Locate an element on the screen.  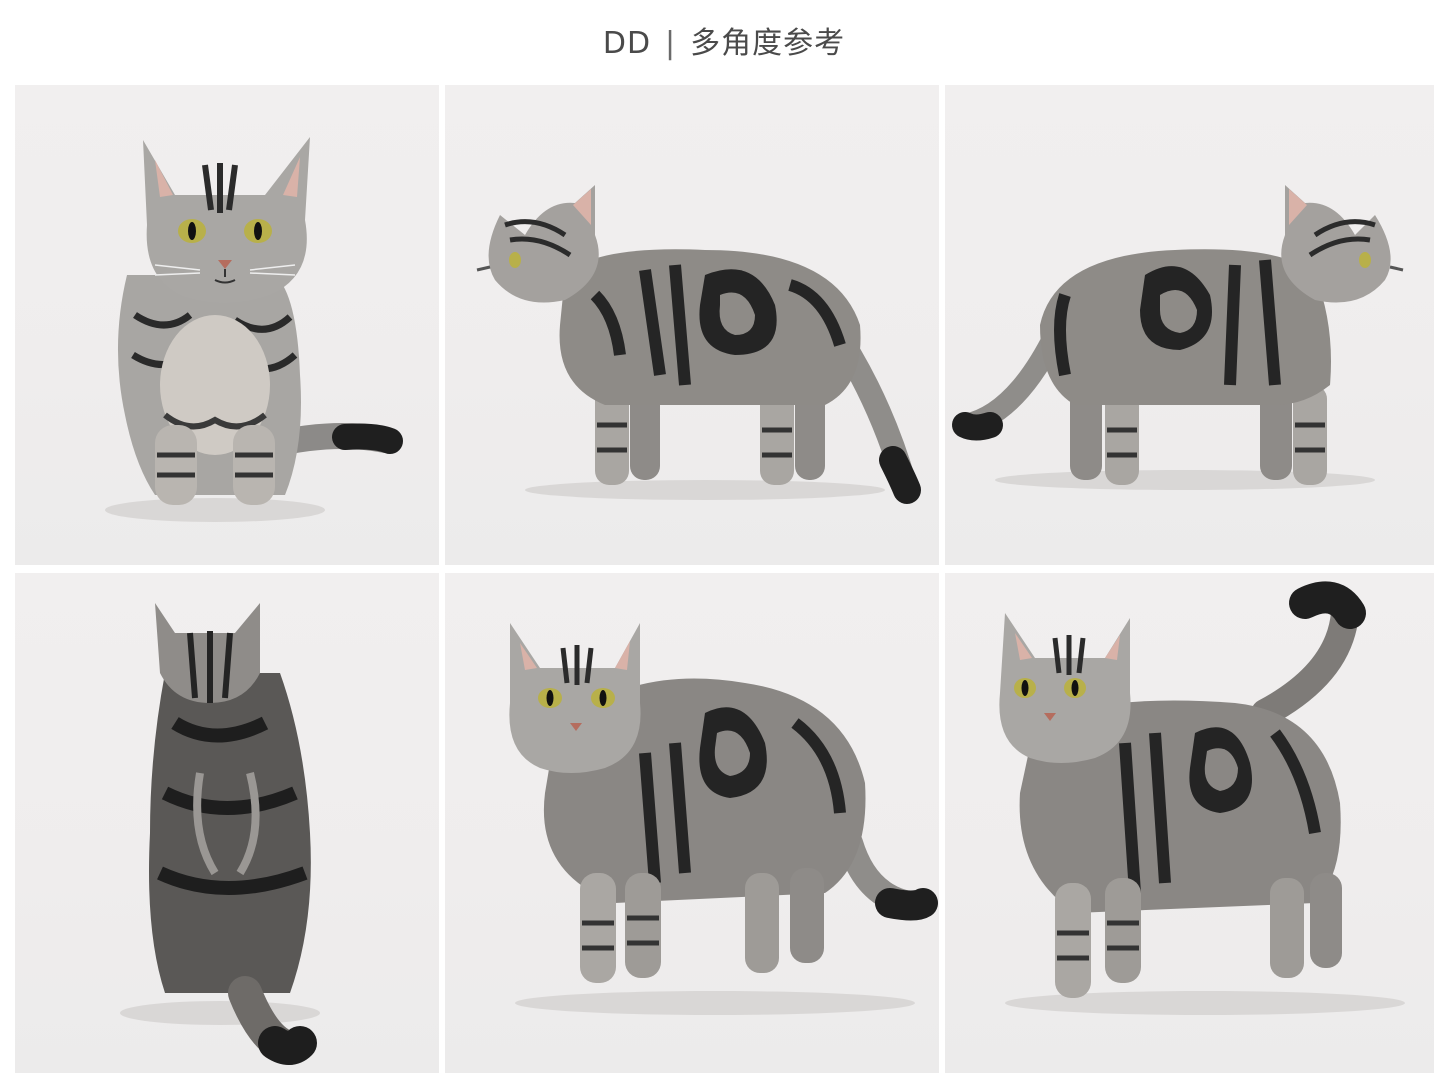
photo-right-side-view is located at coordinates (1189, 325).